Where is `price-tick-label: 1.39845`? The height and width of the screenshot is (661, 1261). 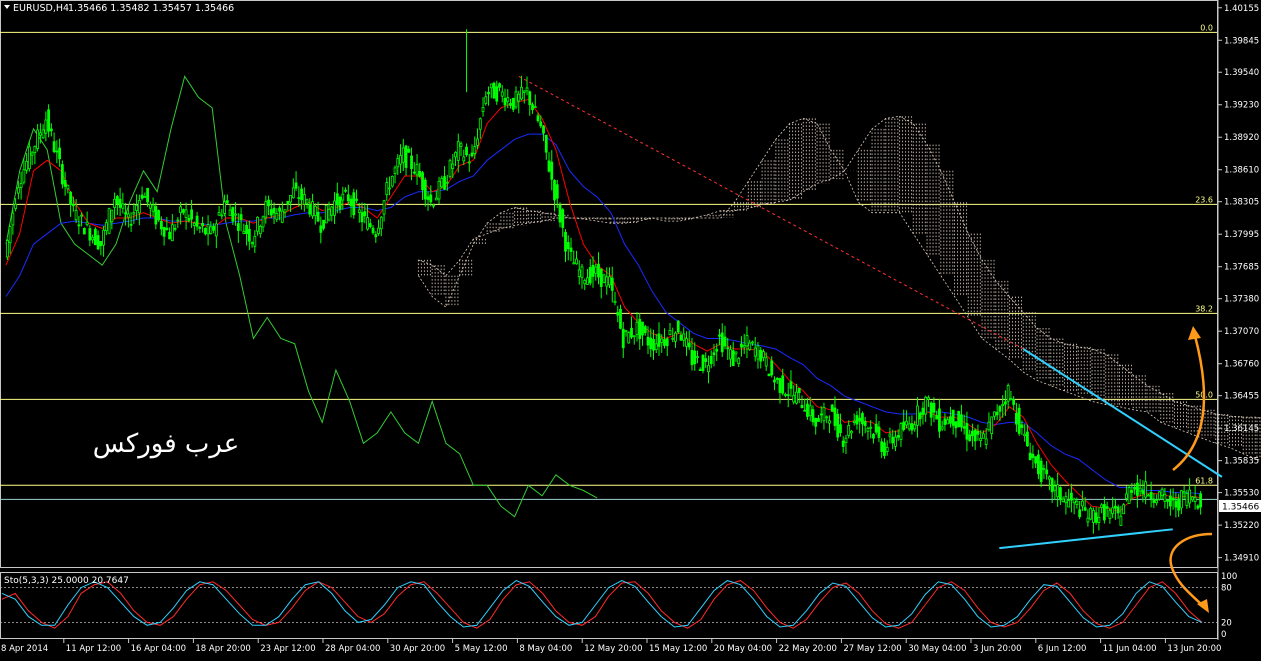 price-tick-label: 1.39845 is located at coordinates (1241, 41).